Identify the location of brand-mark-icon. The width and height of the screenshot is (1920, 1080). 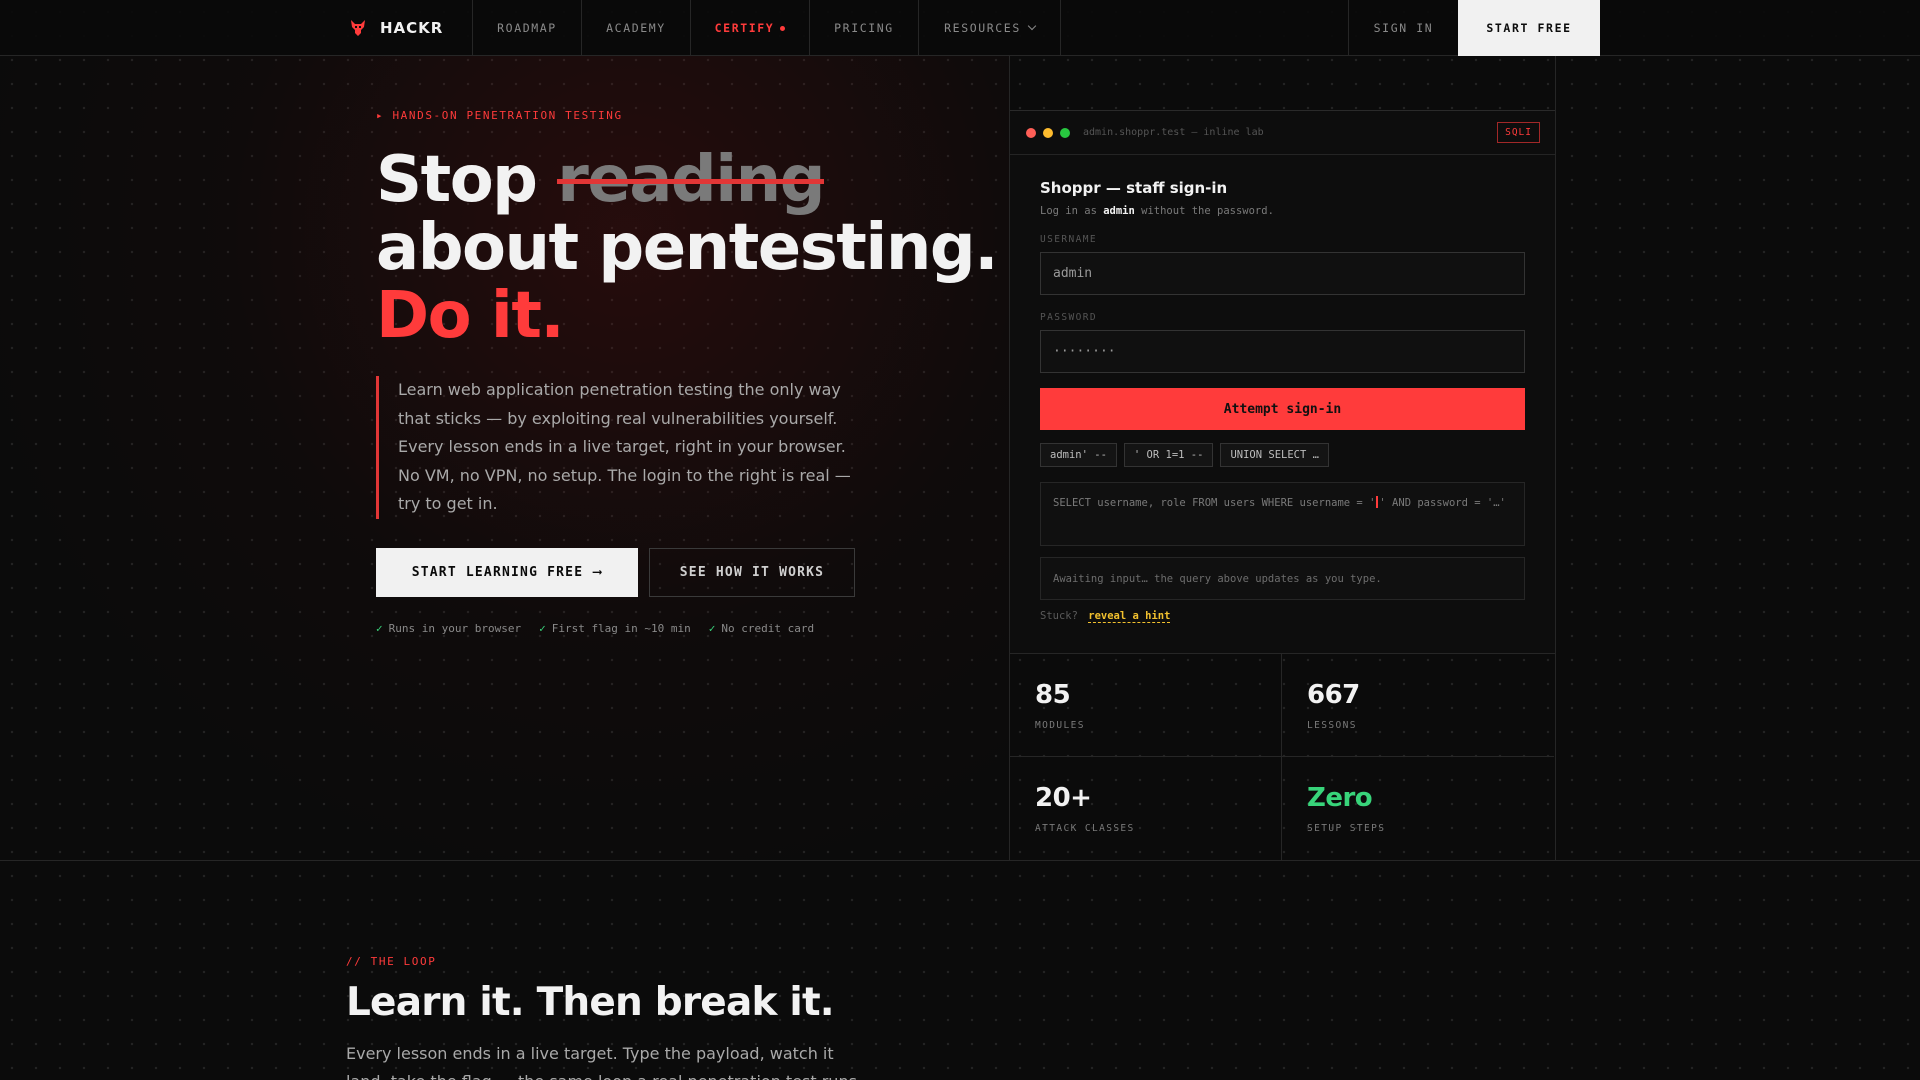
(358, 28).